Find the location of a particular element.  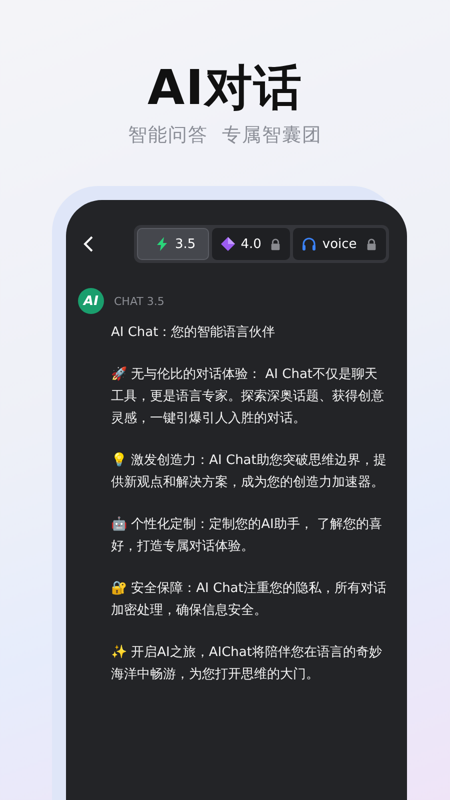

ai-avatar: AI is located at coordinates (91, 301).